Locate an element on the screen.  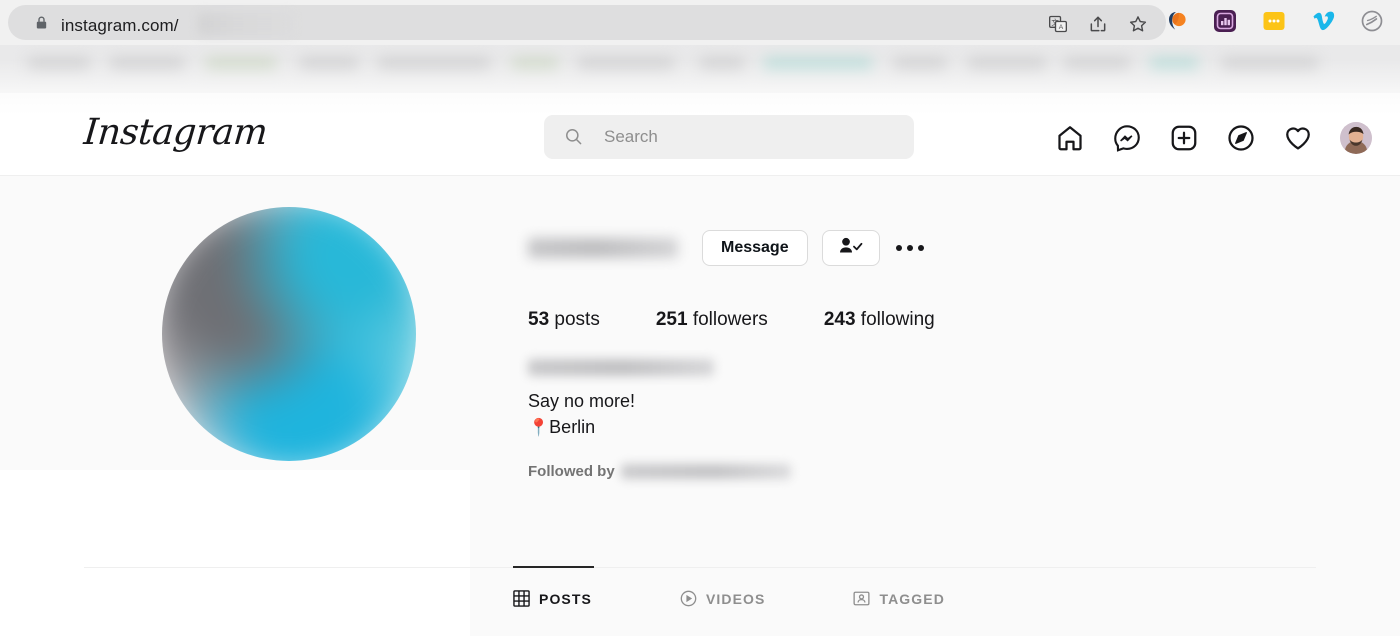
bookmarks-blurred-items is located at coordinates (700, 69).